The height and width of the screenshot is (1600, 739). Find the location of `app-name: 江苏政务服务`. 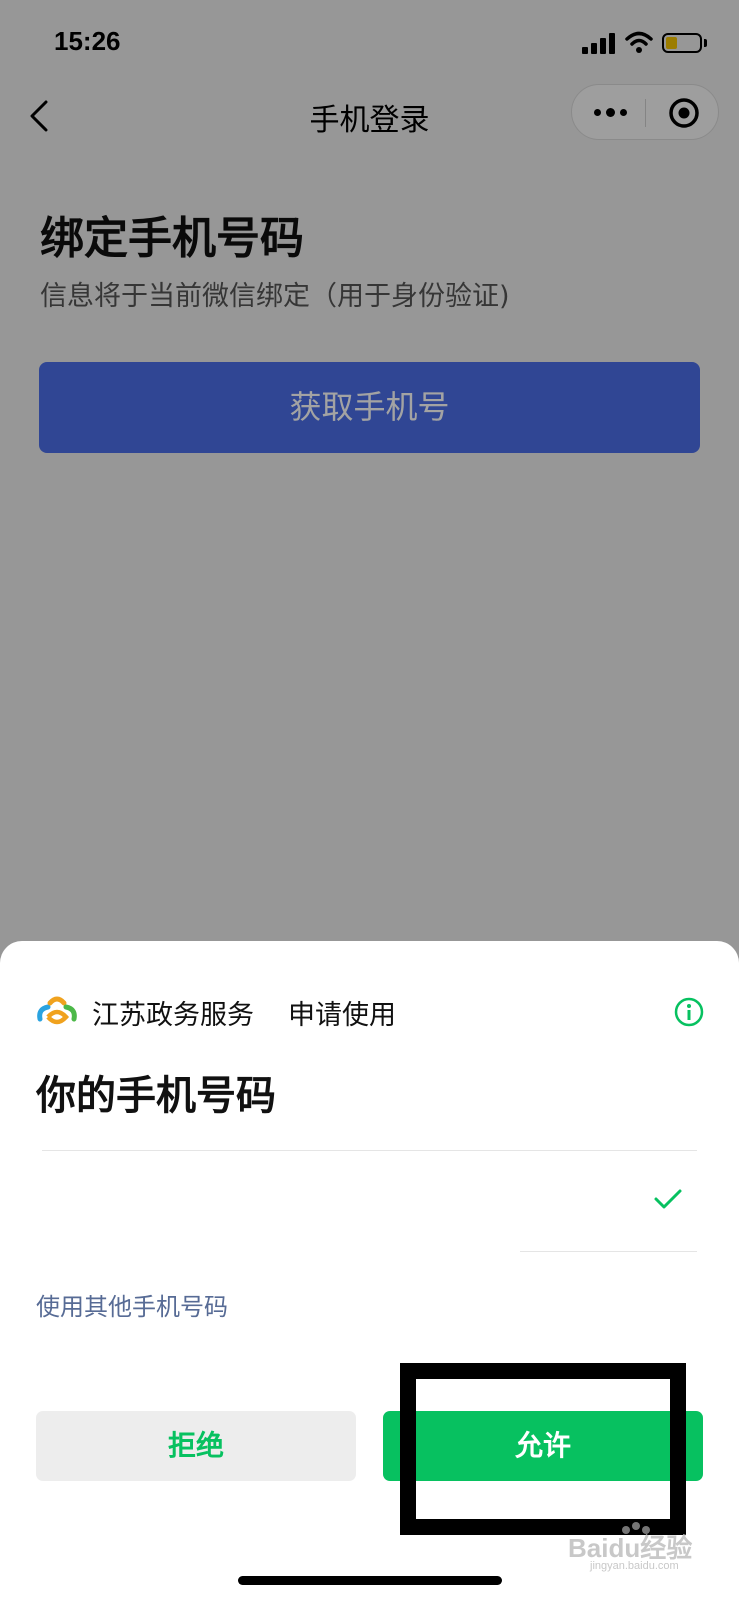

app-name: 江苏政务服务 is located at coordinates (173, 1015).